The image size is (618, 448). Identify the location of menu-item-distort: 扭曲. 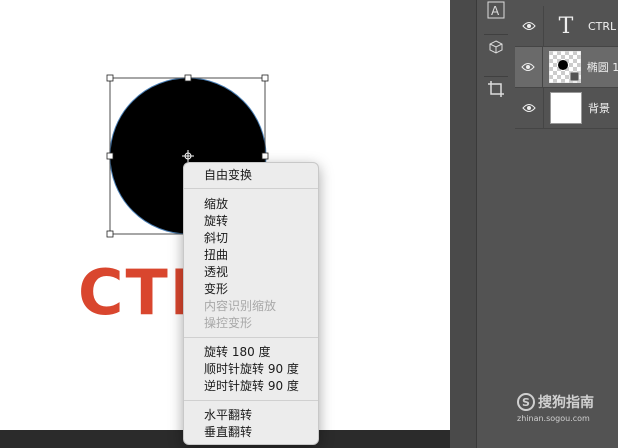
(216, 255).